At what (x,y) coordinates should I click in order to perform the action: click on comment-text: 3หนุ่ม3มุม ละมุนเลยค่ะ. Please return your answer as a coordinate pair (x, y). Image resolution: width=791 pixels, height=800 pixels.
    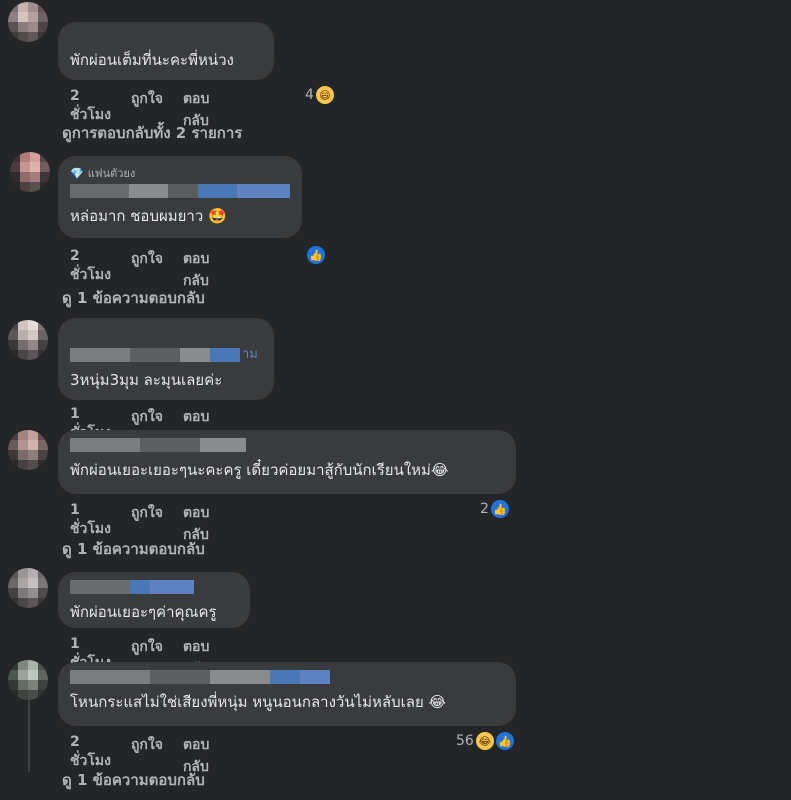
    Looking at the image, I should click on (146, 380).